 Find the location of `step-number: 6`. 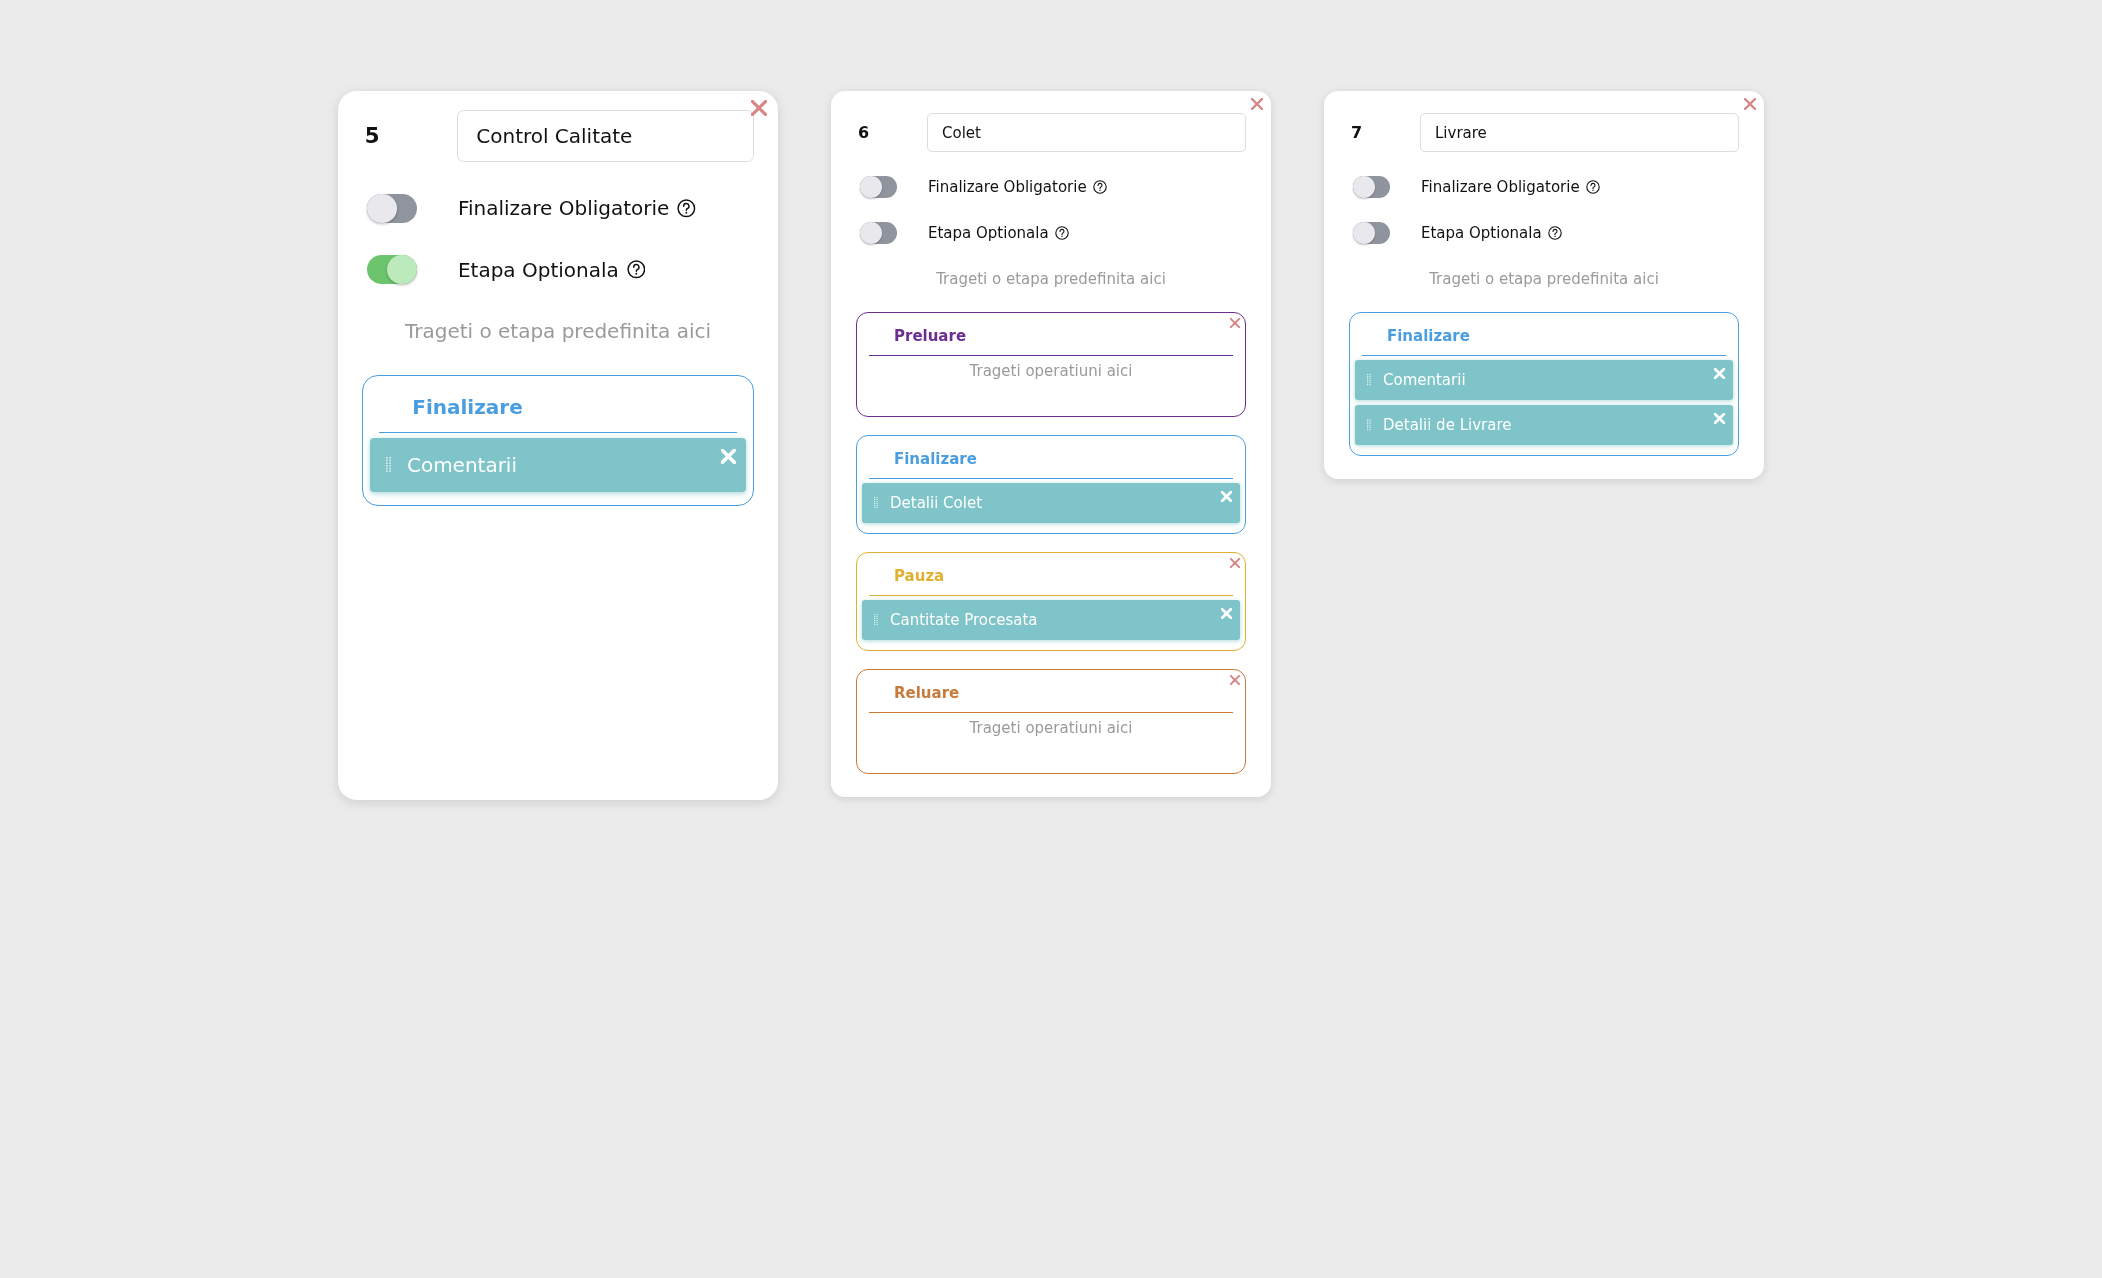

step-number: 6 is located at coordinates (864, 132).